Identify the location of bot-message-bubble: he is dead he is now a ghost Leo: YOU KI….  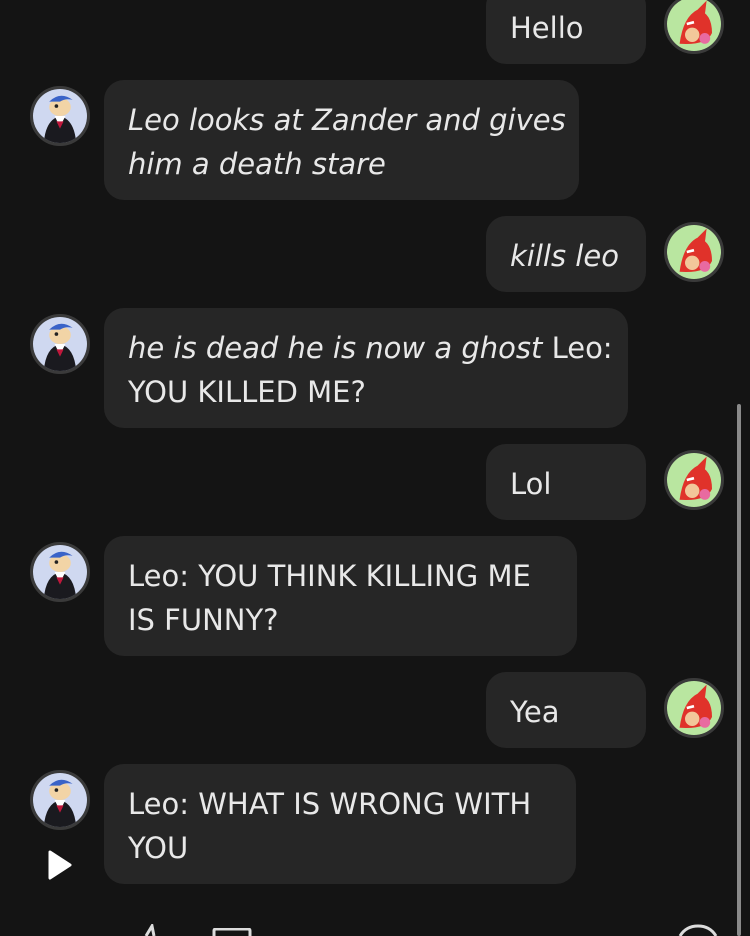
(366, 368).